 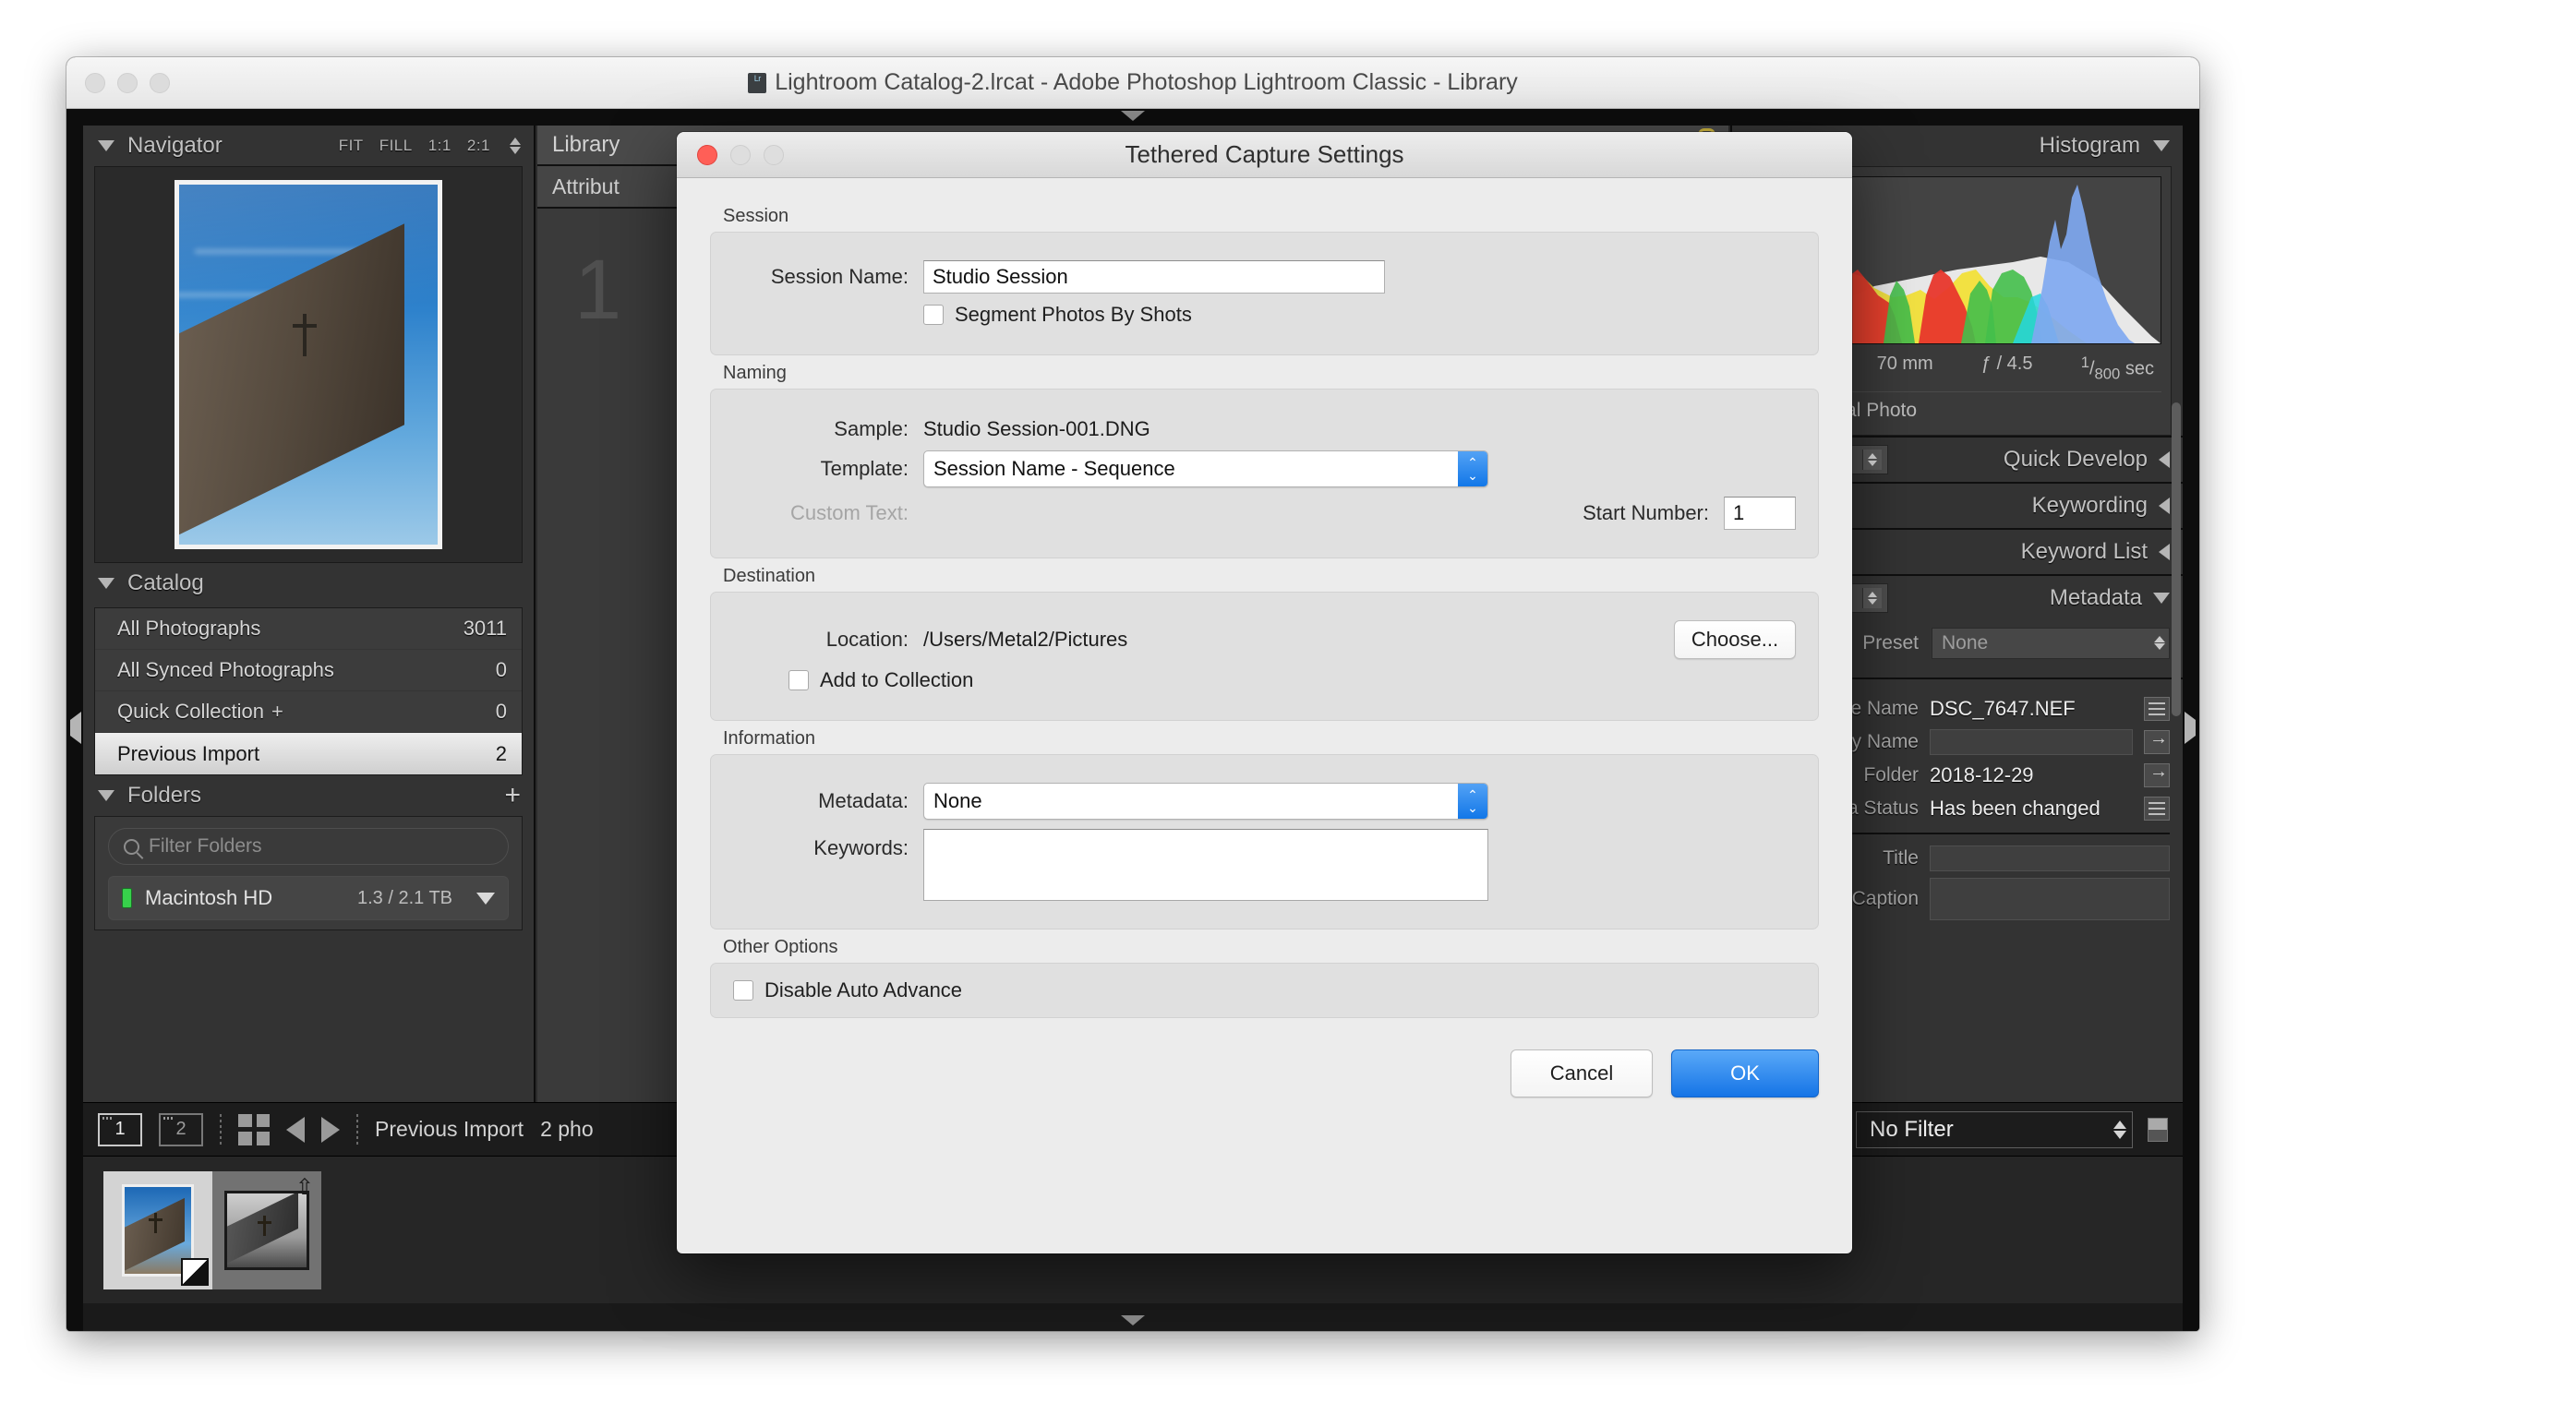 What do you see at coordinates (308, 146) in the screenshot?
I see `navigator-header: Navigator FIT FILL 1:1 2:1` at bounding box center [308, 146].